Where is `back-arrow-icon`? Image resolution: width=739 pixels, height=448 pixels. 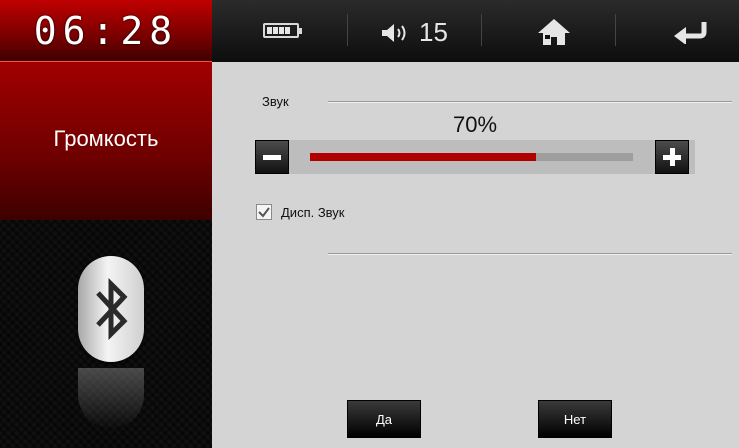
back-arrow-icon is located at coordinates (690, 32).